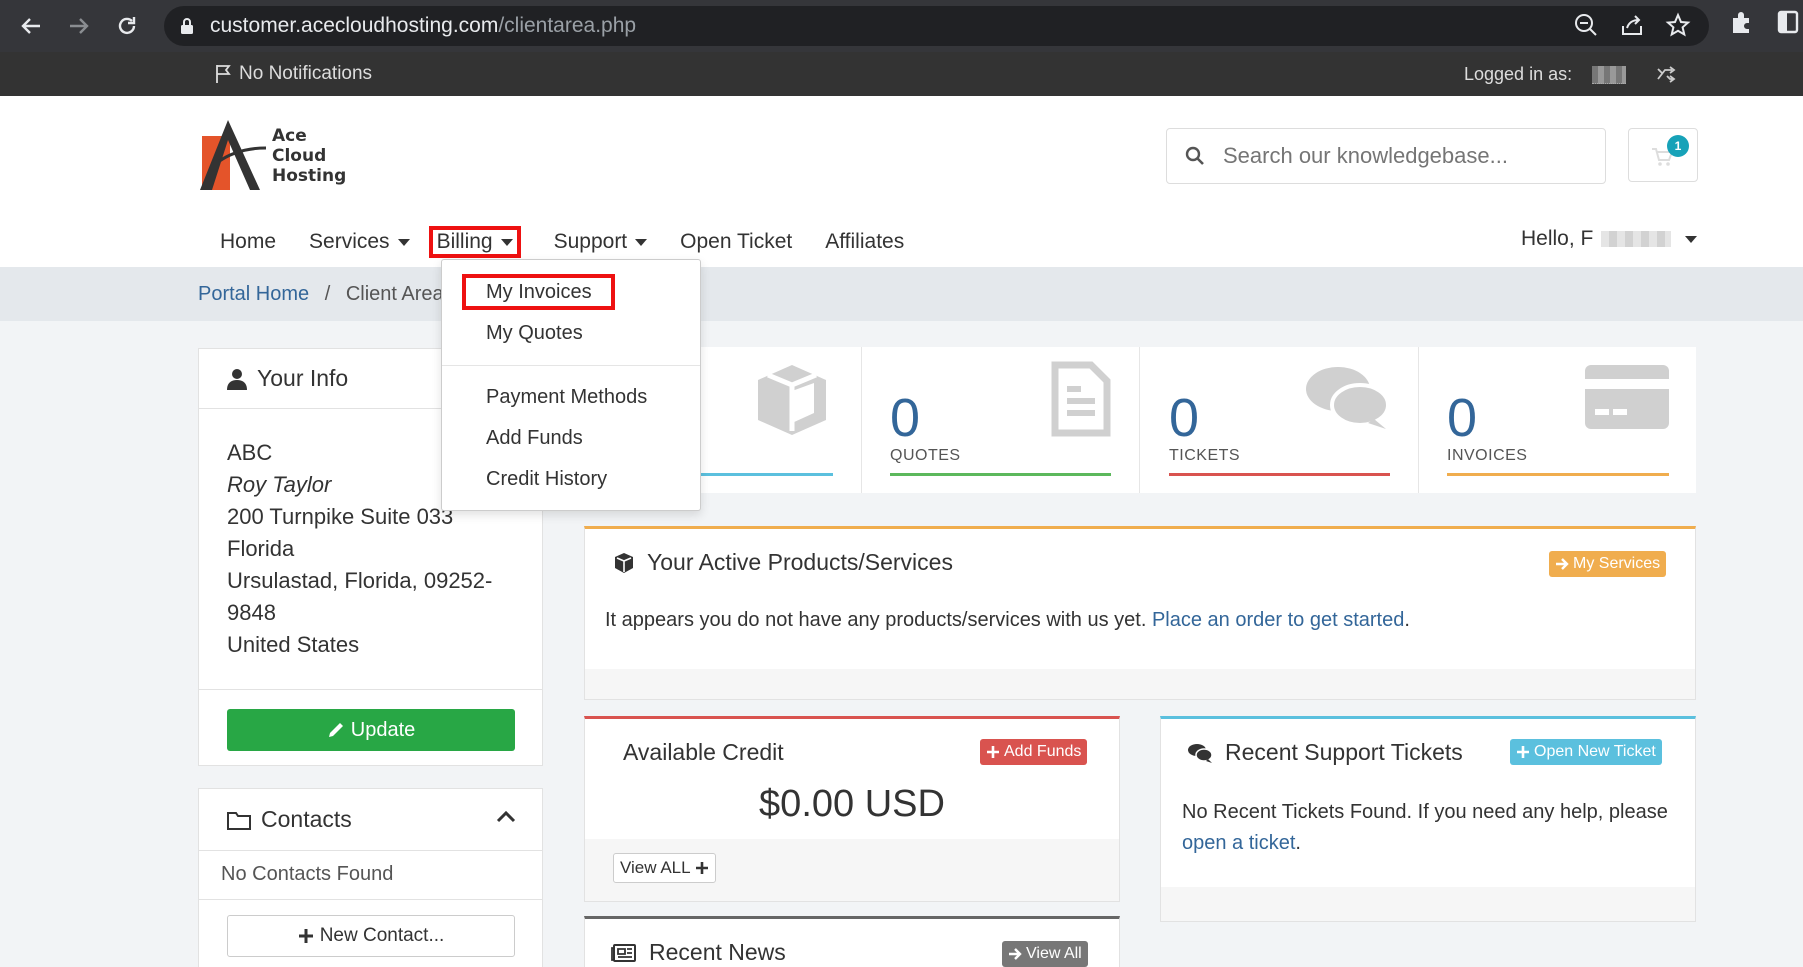 The height and width of the screenshot is (967, 1803). What do you see at coordinates (852, 804) in the screenshot?
I see `credit-amount: $0.00 USD` at bounding box center [852, 804].